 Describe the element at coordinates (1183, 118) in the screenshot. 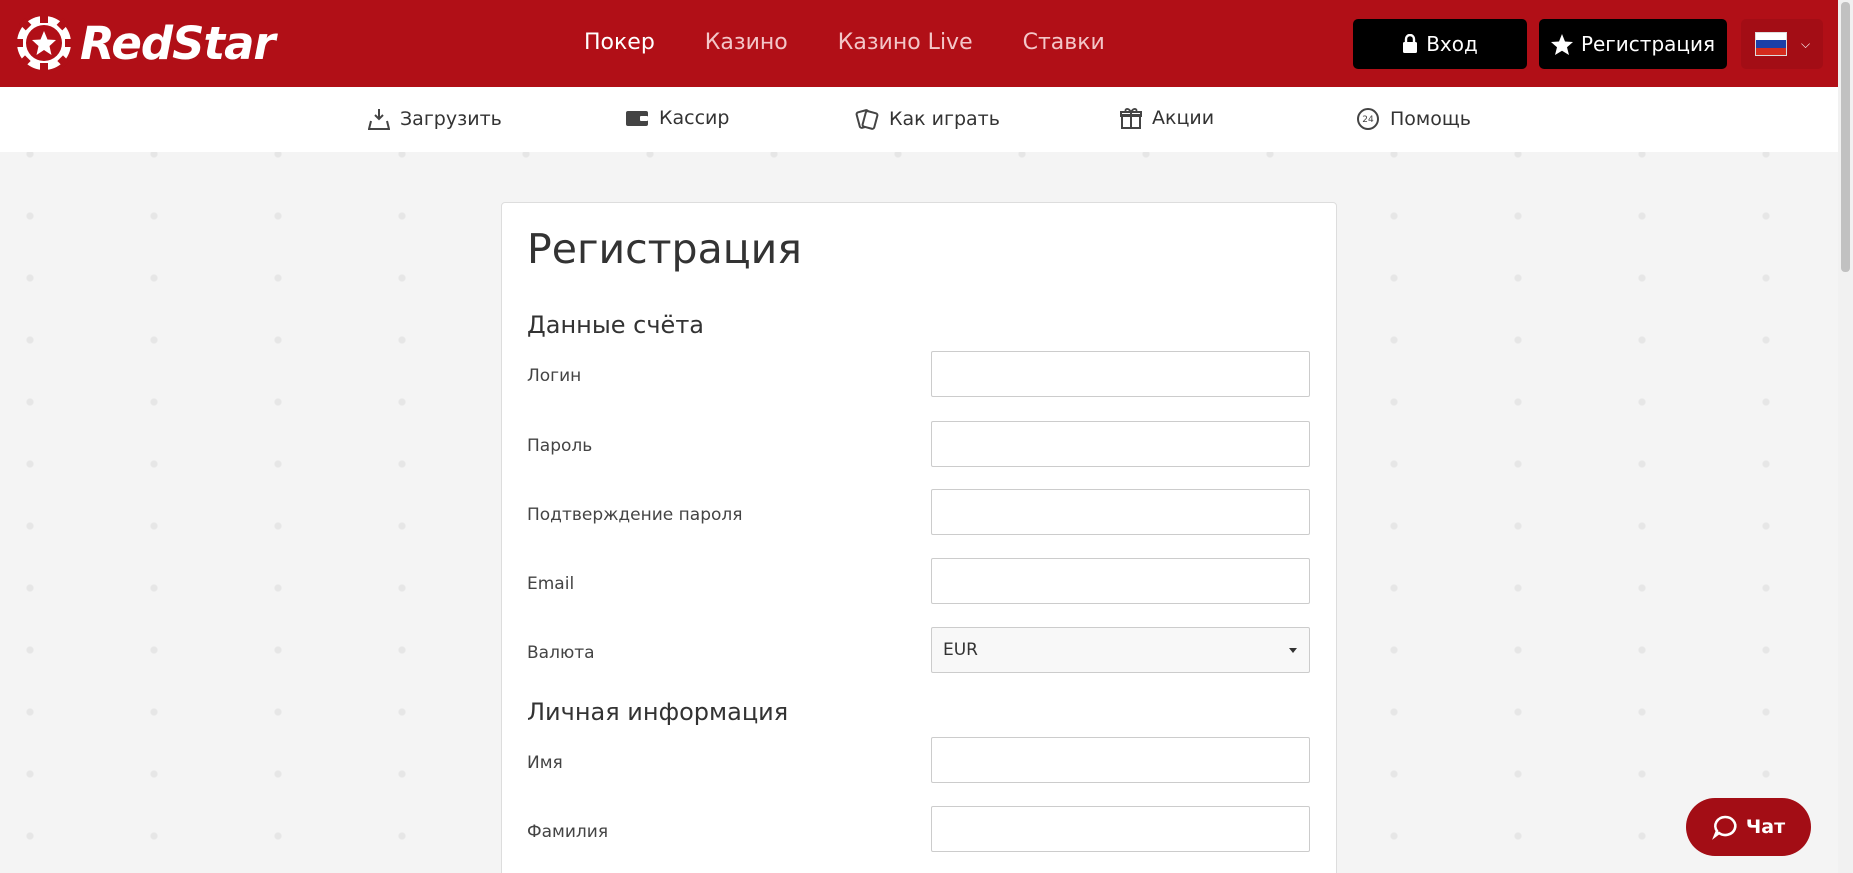

I see `subnav-promotions-label: Акции` at that location.